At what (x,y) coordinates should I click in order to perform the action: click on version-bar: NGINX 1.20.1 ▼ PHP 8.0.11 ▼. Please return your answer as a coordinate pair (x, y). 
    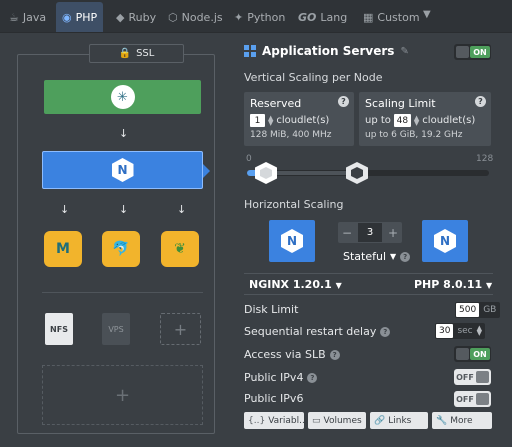
    Looking at the image, I should click on (368, 284).